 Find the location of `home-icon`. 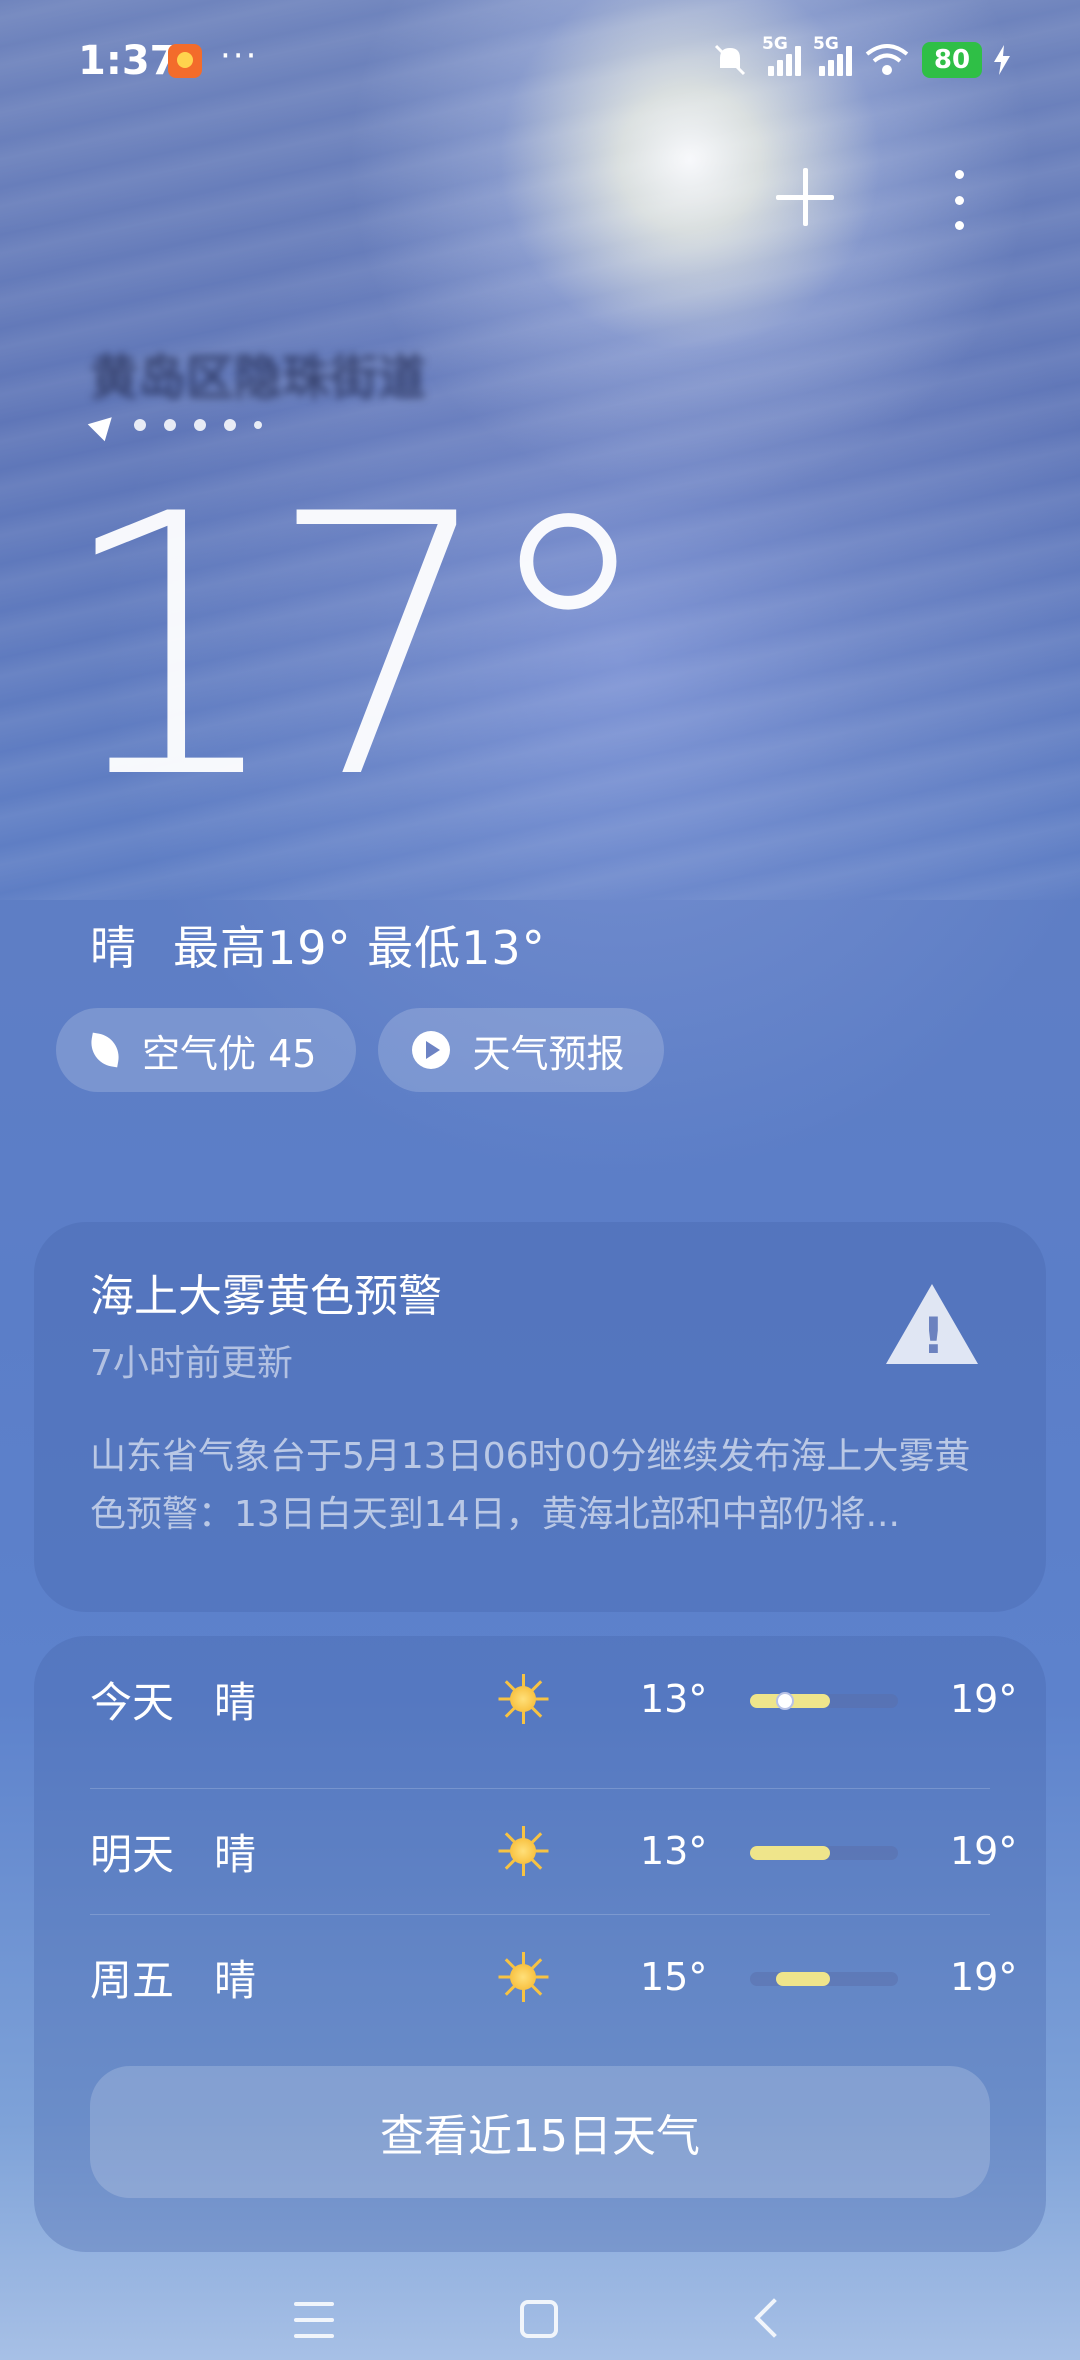

home-icon is located at coordinates (539, 2319).